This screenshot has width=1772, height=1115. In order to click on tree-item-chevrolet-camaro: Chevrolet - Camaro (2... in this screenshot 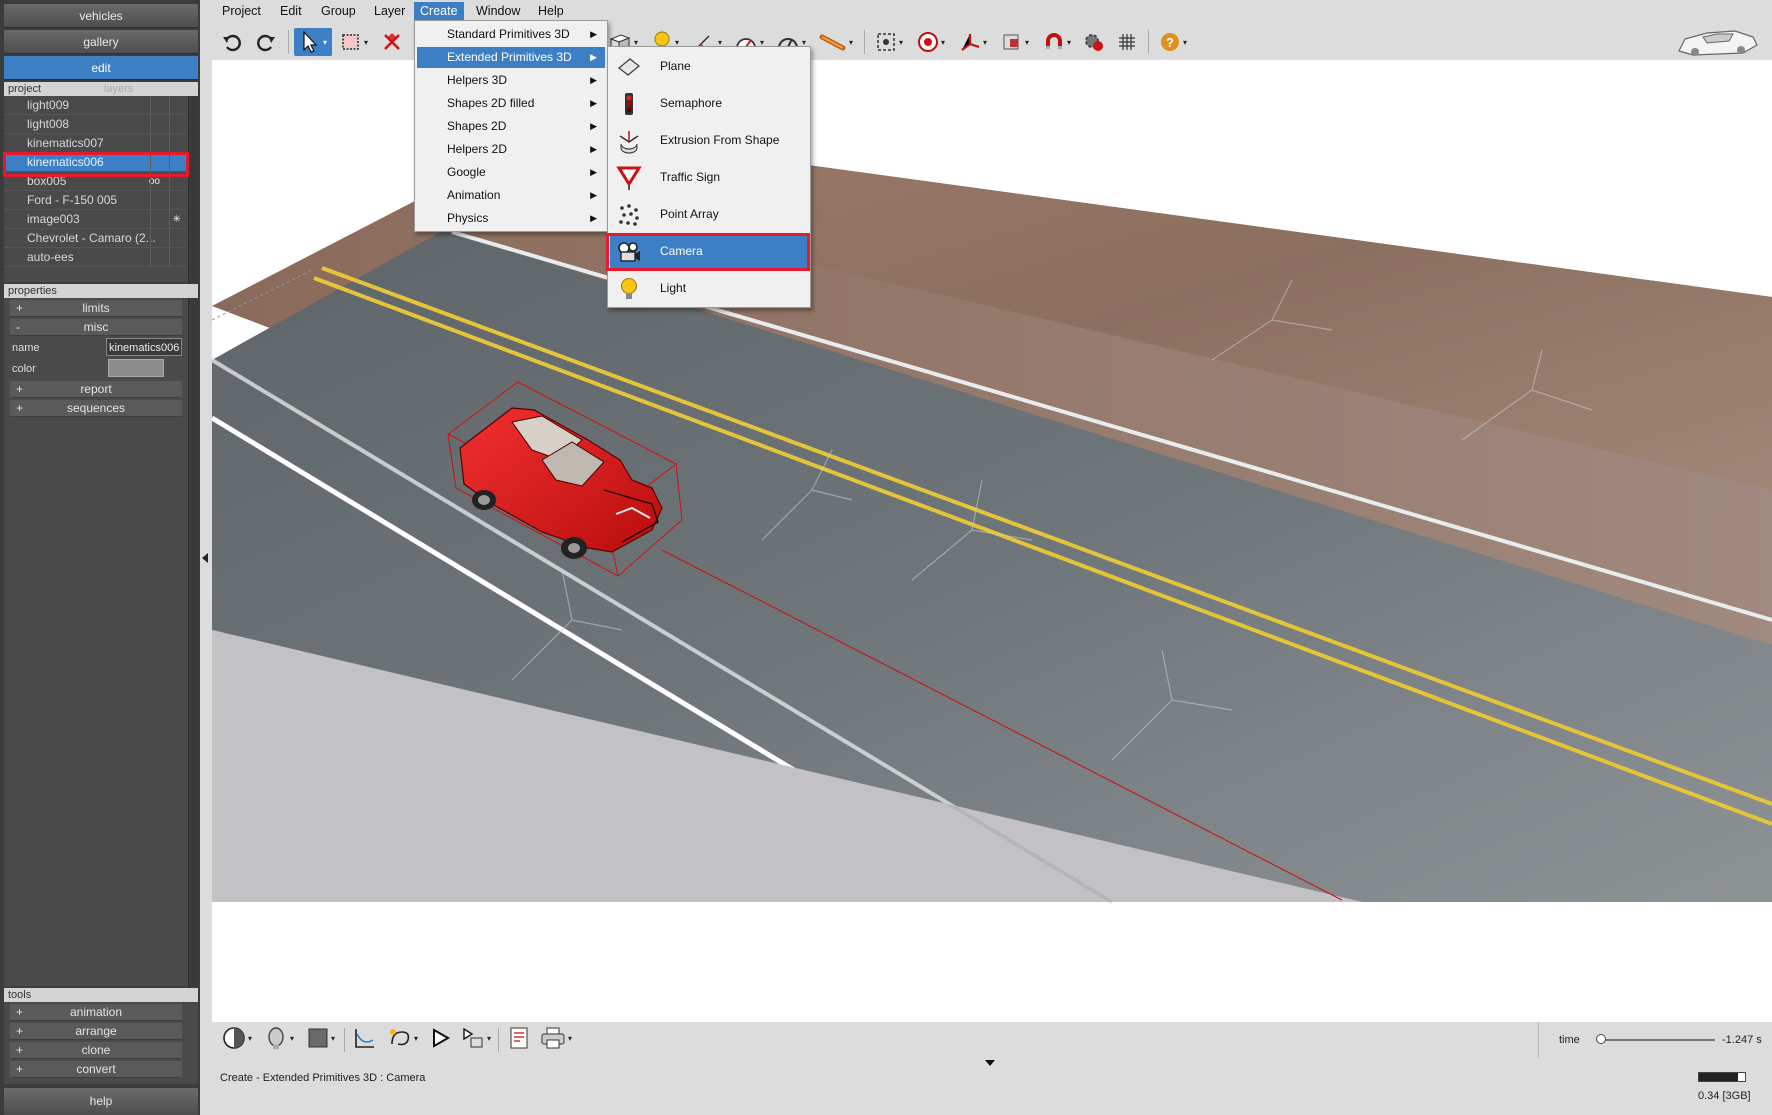, I will do `click(95, 238)`.